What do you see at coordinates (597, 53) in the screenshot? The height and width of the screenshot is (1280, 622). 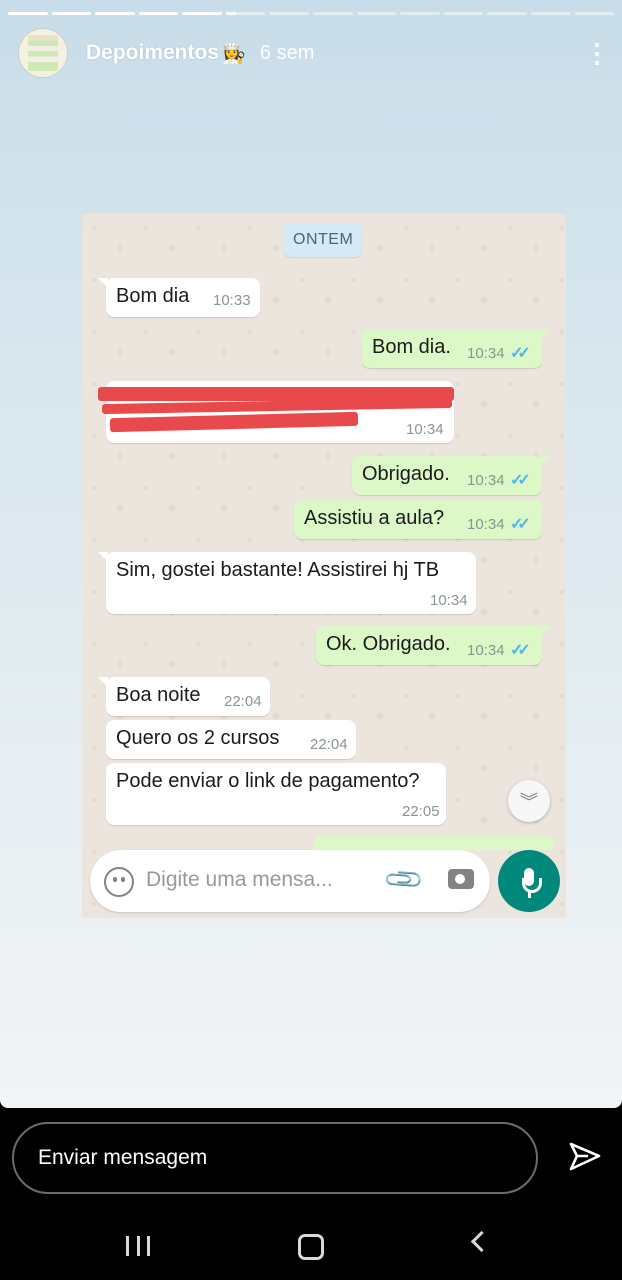 I see `more-options-icon: ⋮` at bounding box center [597, 53].